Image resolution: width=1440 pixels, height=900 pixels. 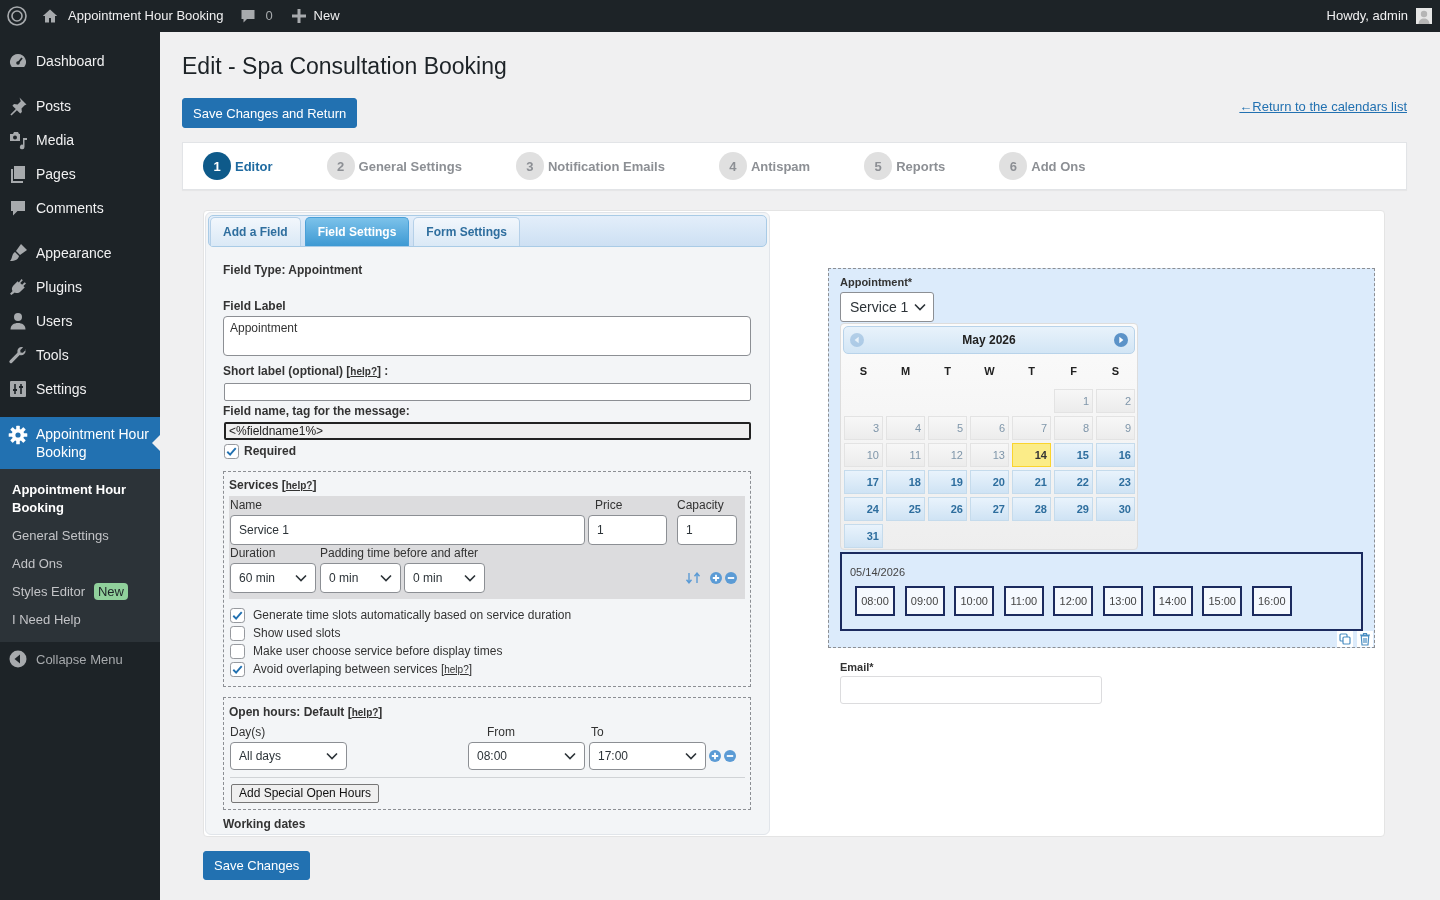 What do you see at coordinates (947, 371) in the screenshot?
I see `weekday-label: T` at bounding box center [947, 371].